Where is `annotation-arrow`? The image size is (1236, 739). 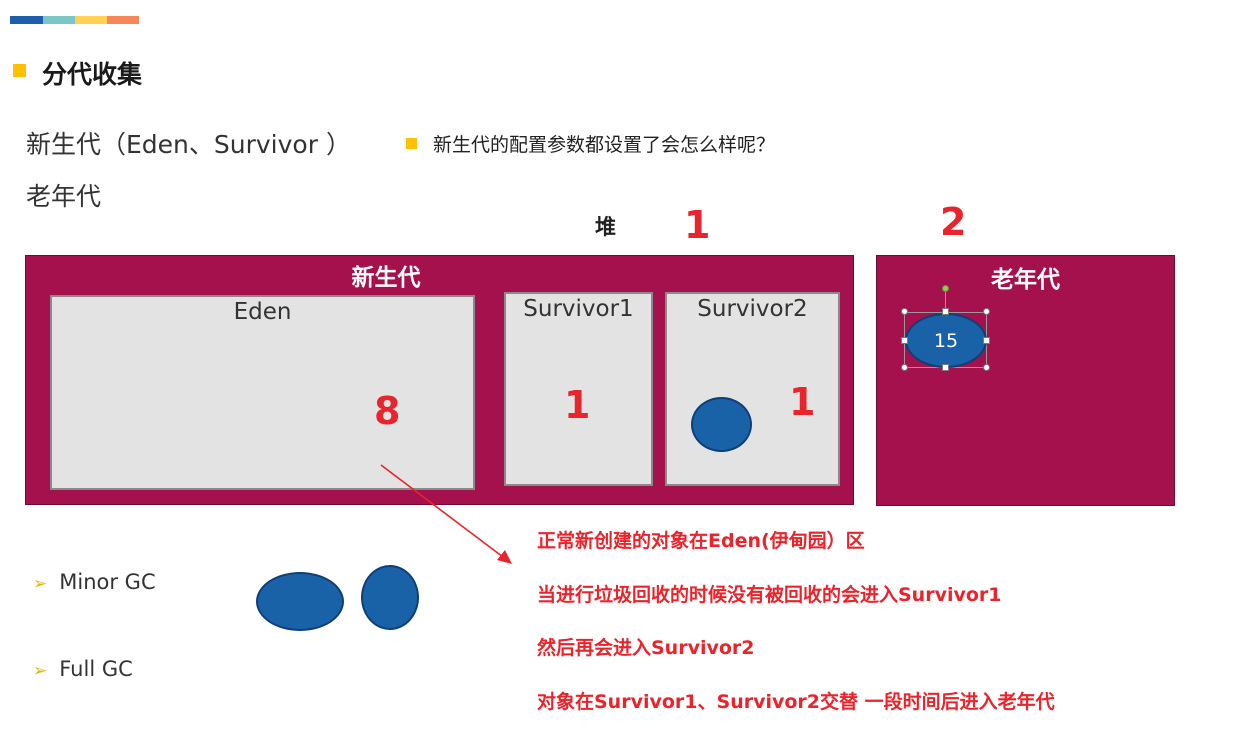
annotation-arrow is located at coordinates (446, 514).